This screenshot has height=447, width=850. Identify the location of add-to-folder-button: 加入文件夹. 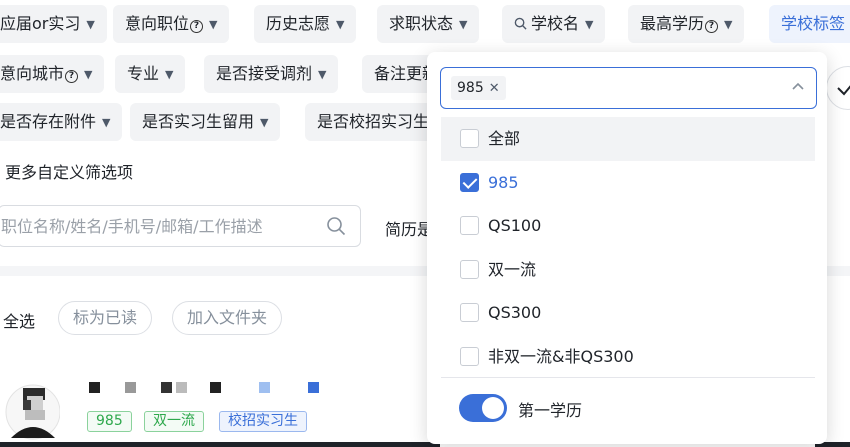
(227, 318).